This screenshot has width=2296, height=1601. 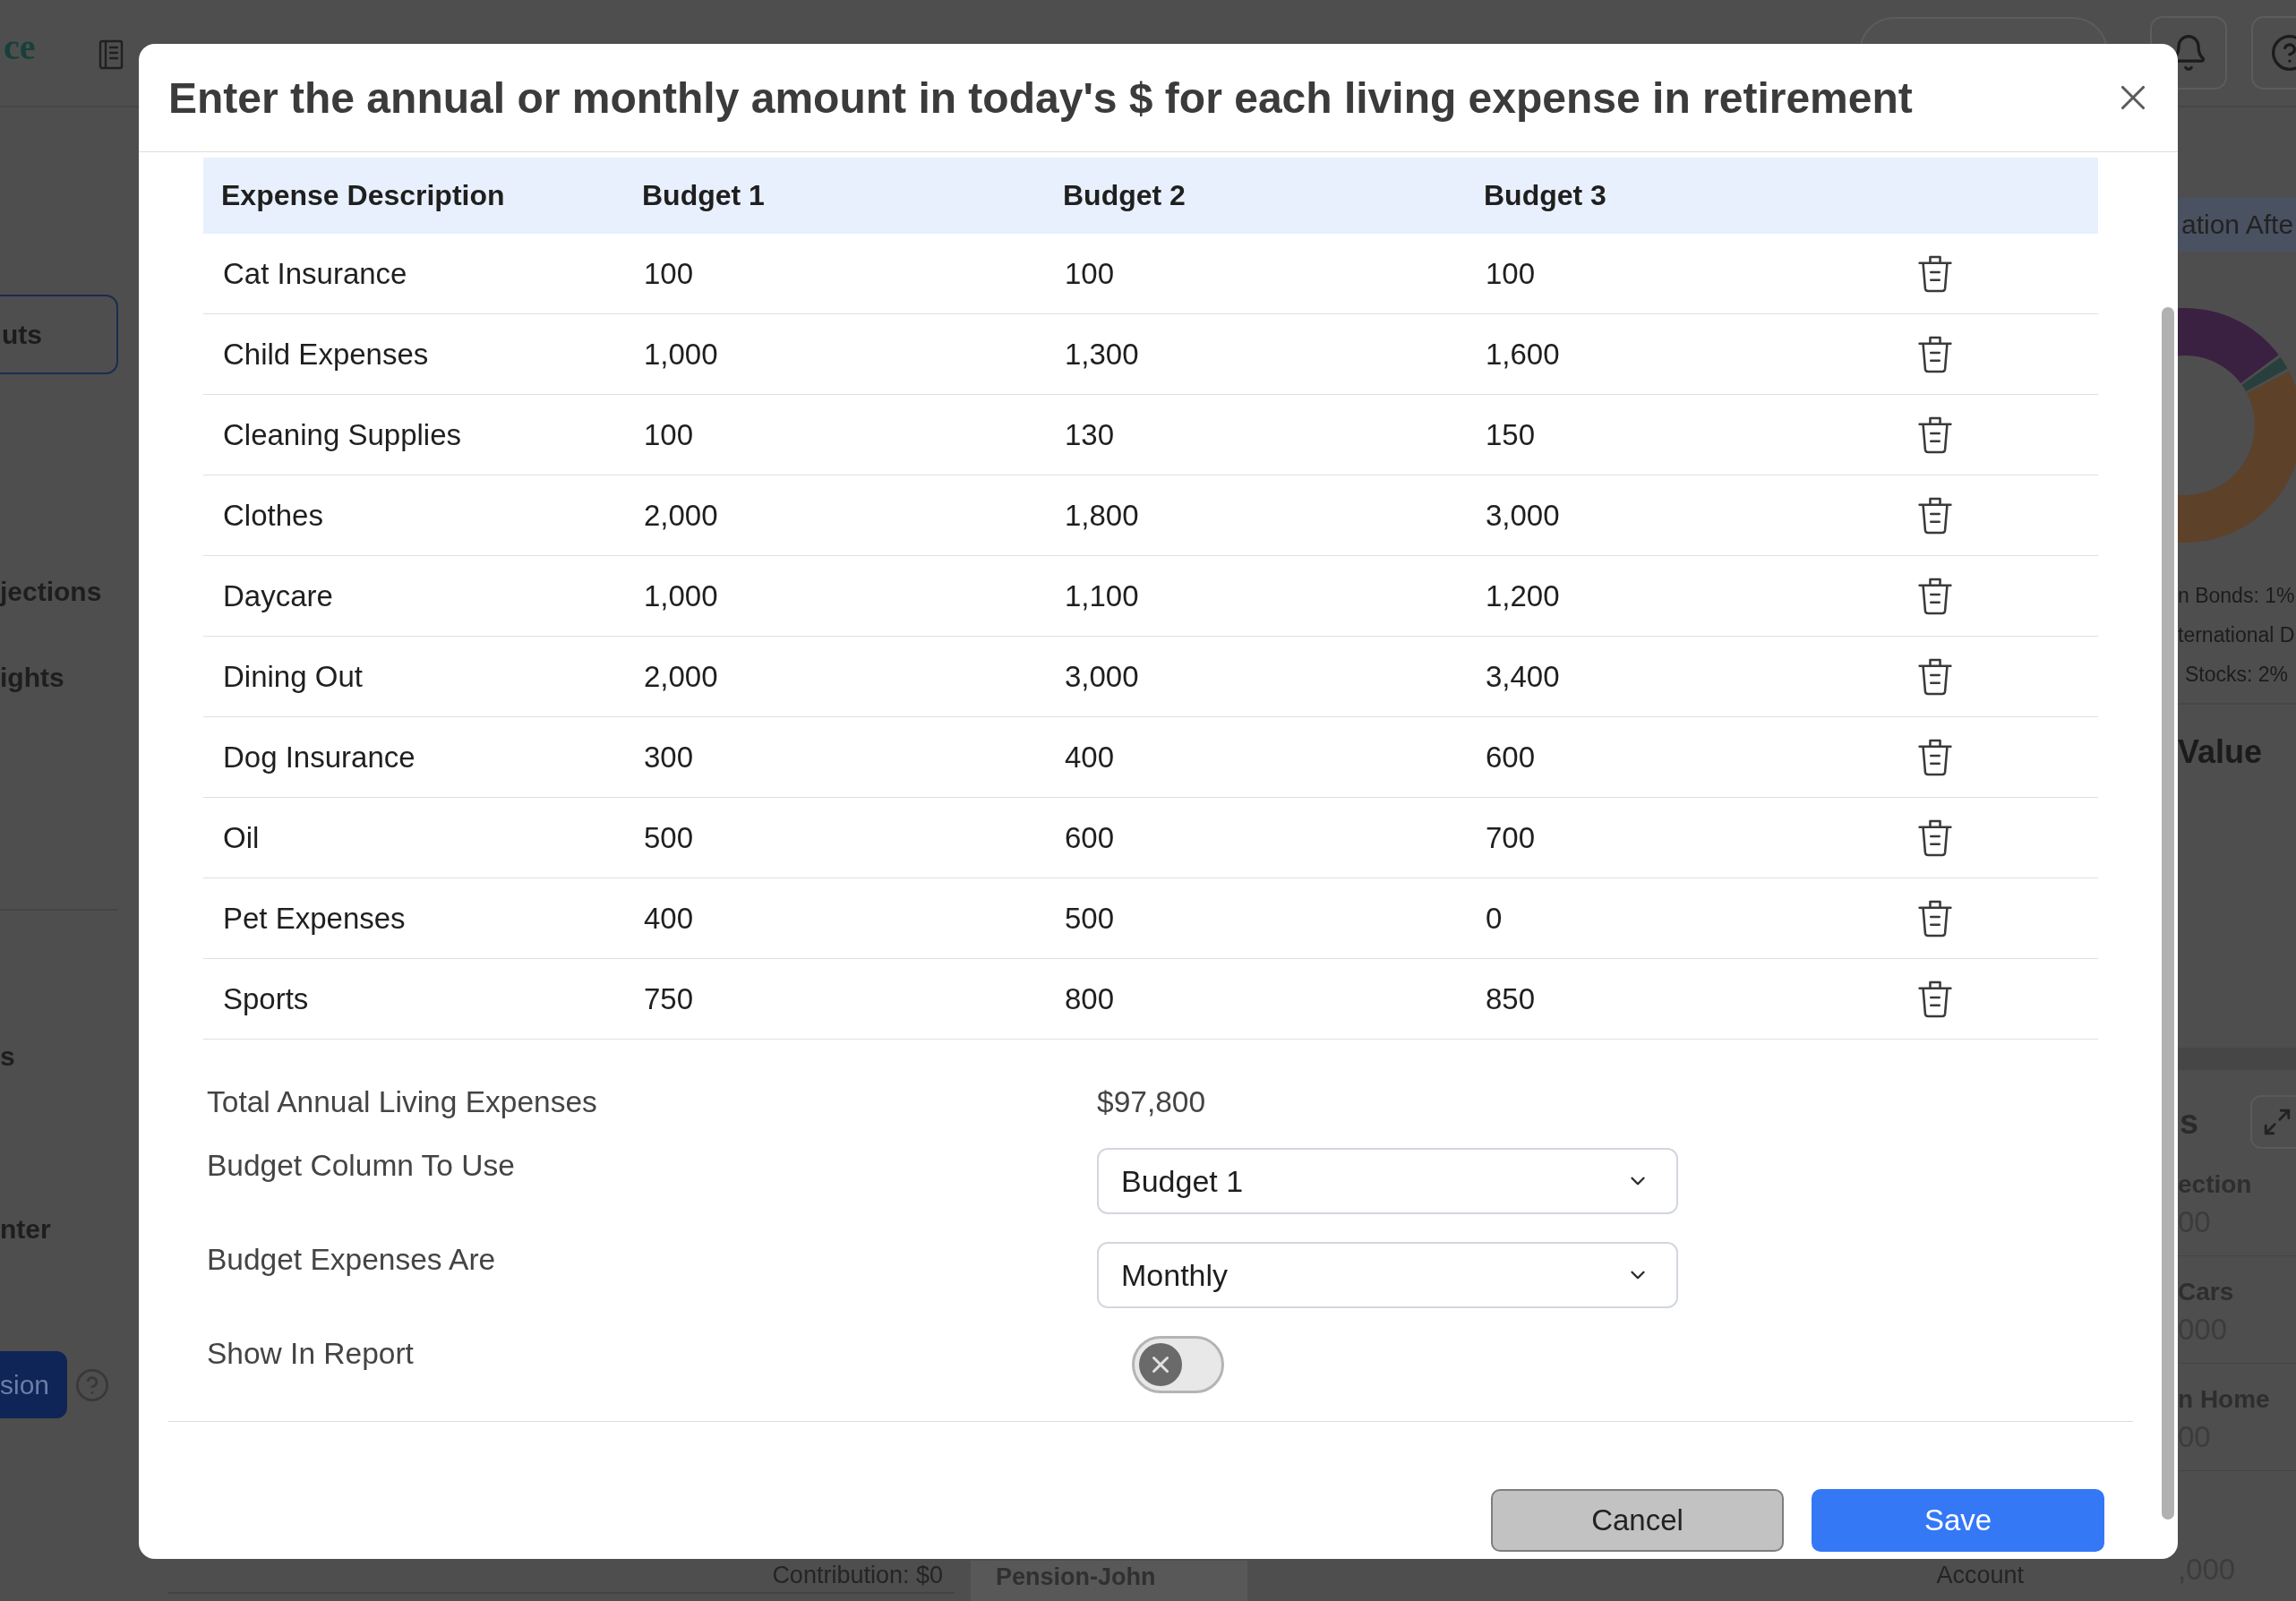 I want to click on column-header: Budget 3, so click(x=1545, y=195).